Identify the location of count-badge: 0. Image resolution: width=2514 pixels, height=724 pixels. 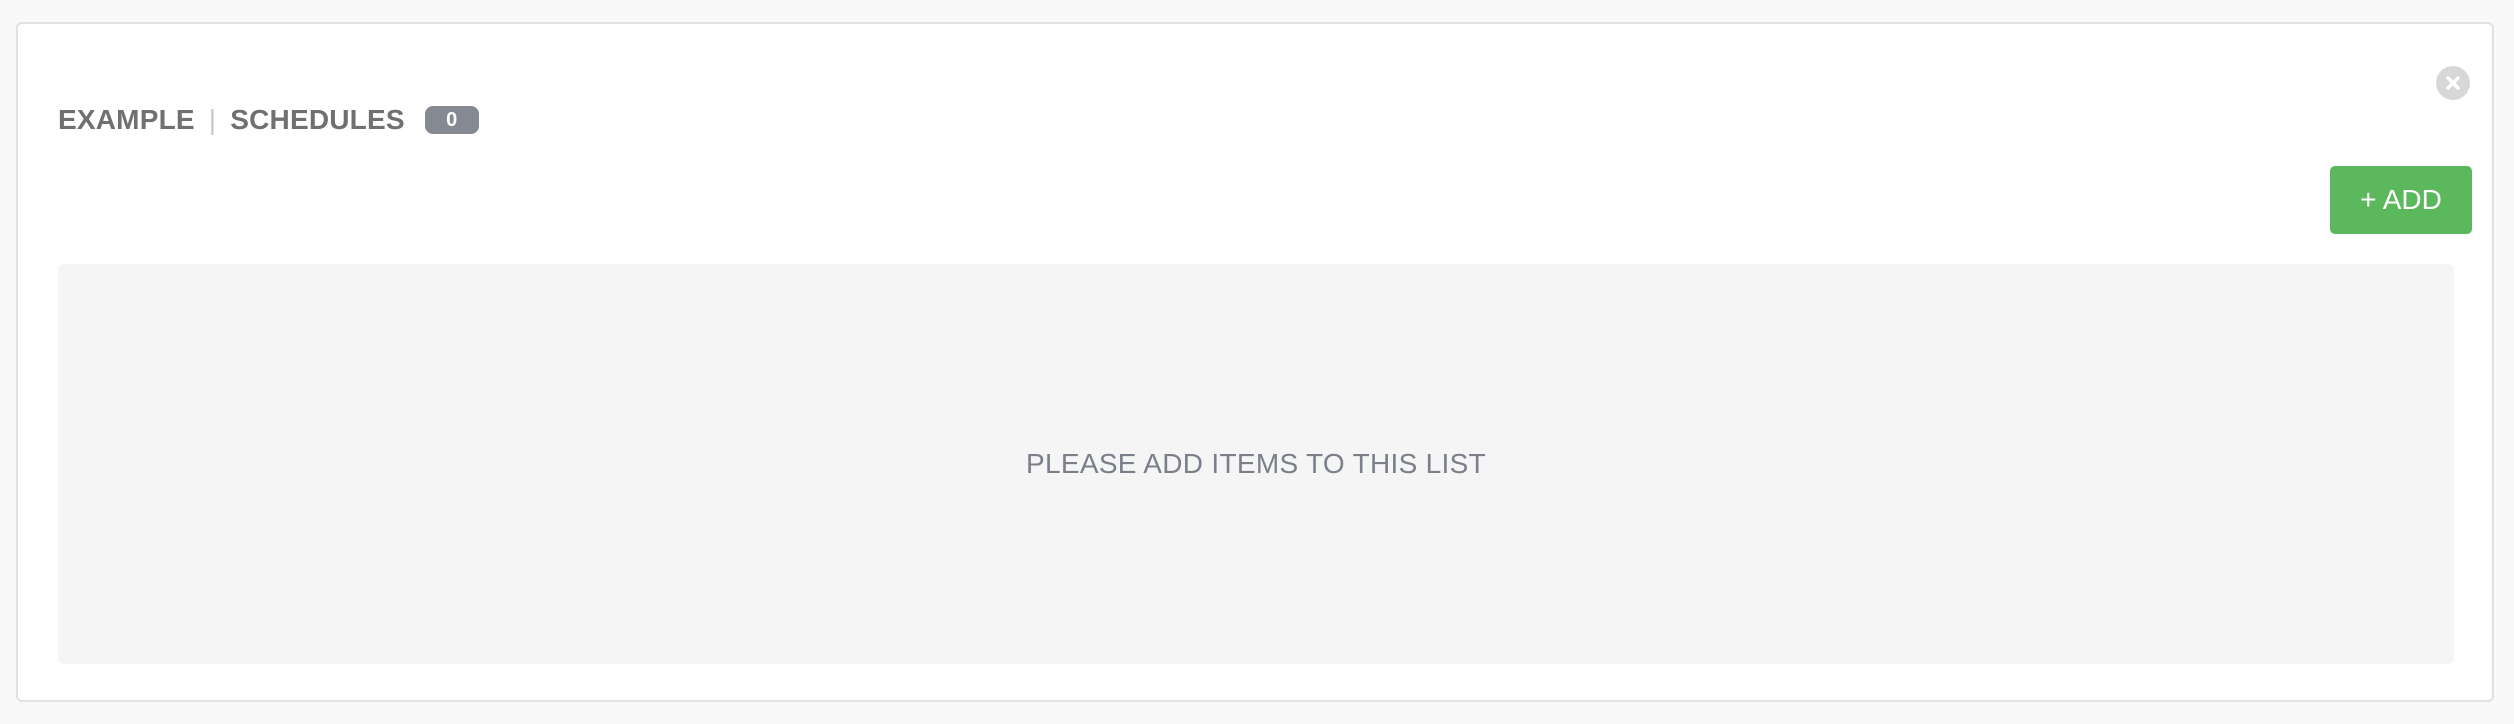
(451, 120).